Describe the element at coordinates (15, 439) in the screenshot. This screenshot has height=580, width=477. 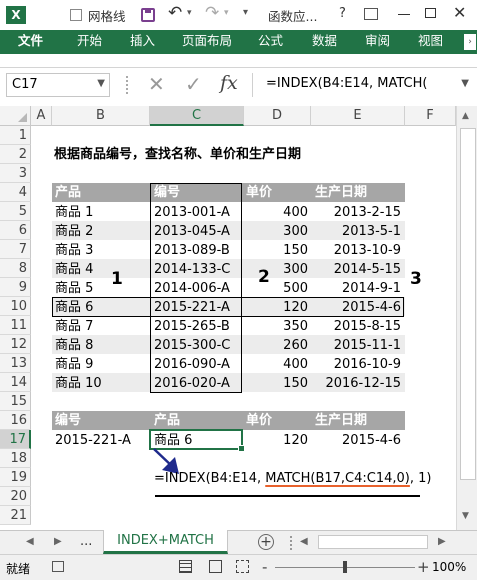
I see `row-header-17: 17` at that location.